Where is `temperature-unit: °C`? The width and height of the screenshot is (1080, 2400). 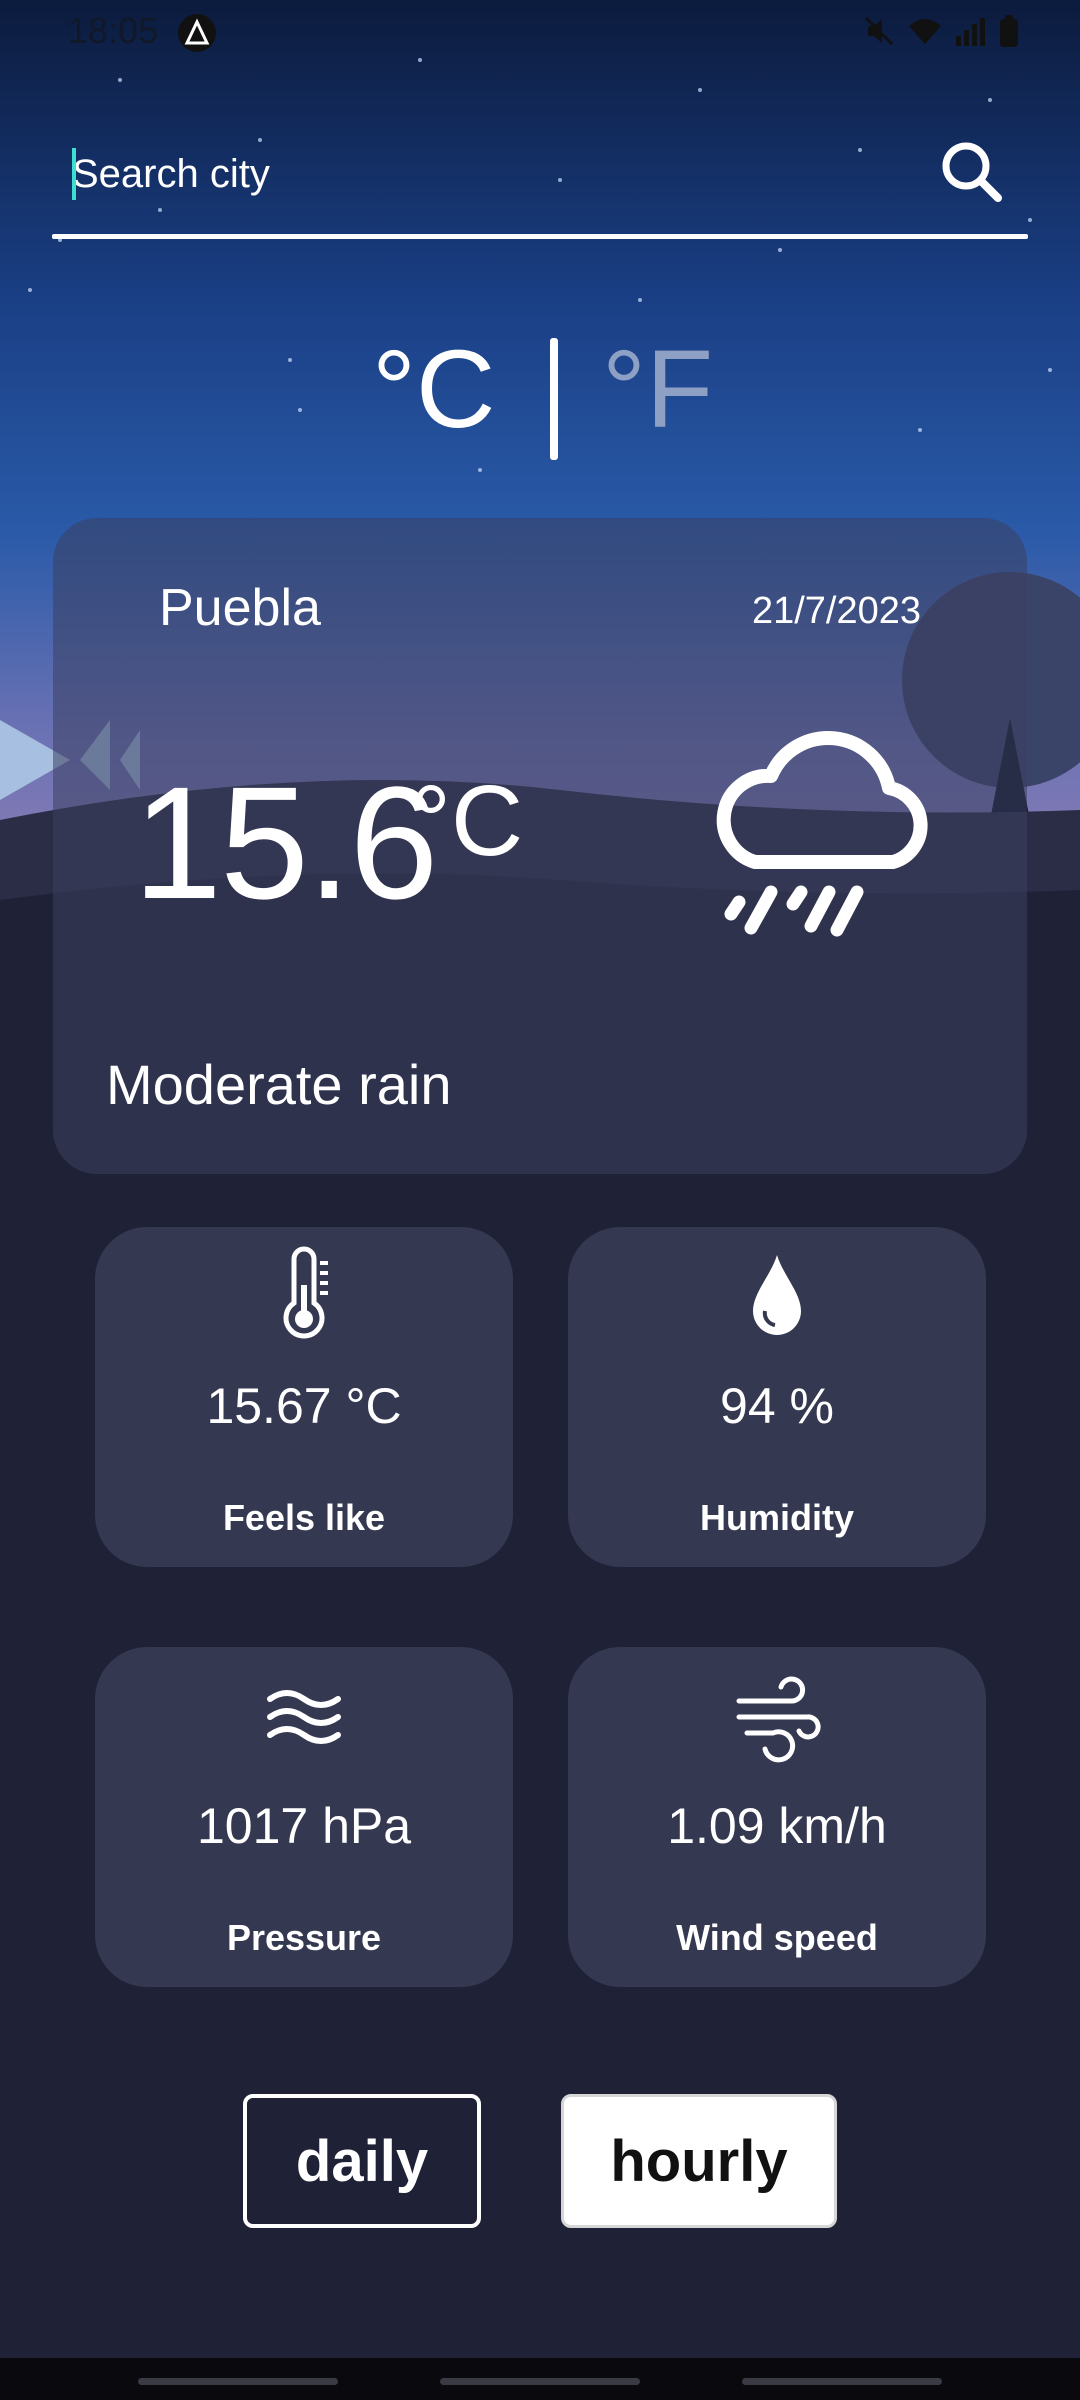
temperature-unit: °C is located at coordinates (467, 821).